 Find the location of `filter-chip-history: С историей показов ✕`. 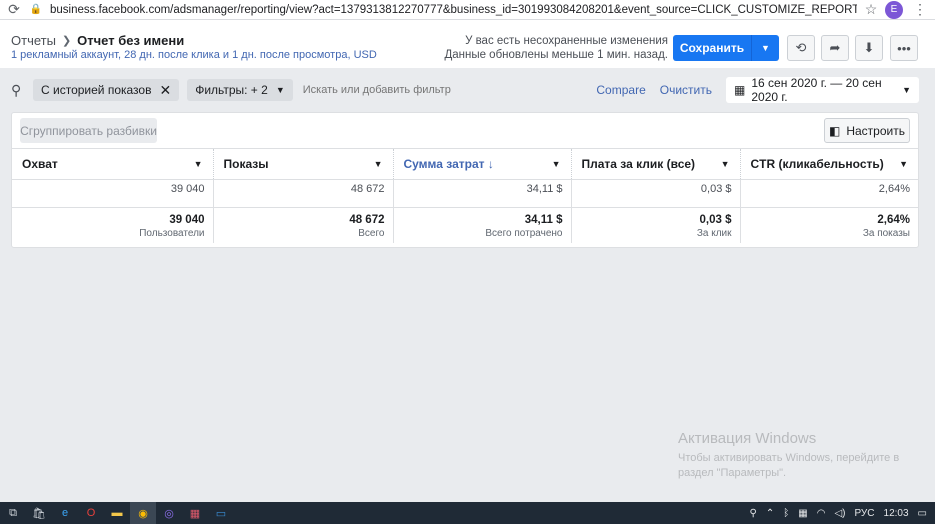

filter-chip-history: С историей показов ✕ is located at coordinates (106, 90).